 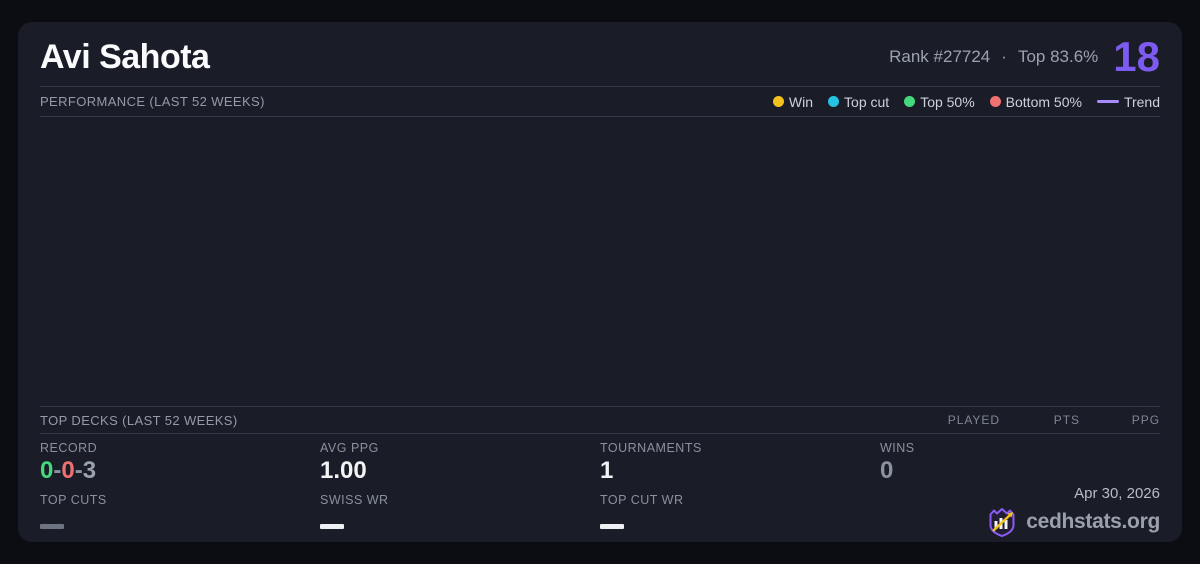 What do you see at coordinates (47, 470) in the screenshot?
I see `record-wins: 0` at bounding box center [47, 470].